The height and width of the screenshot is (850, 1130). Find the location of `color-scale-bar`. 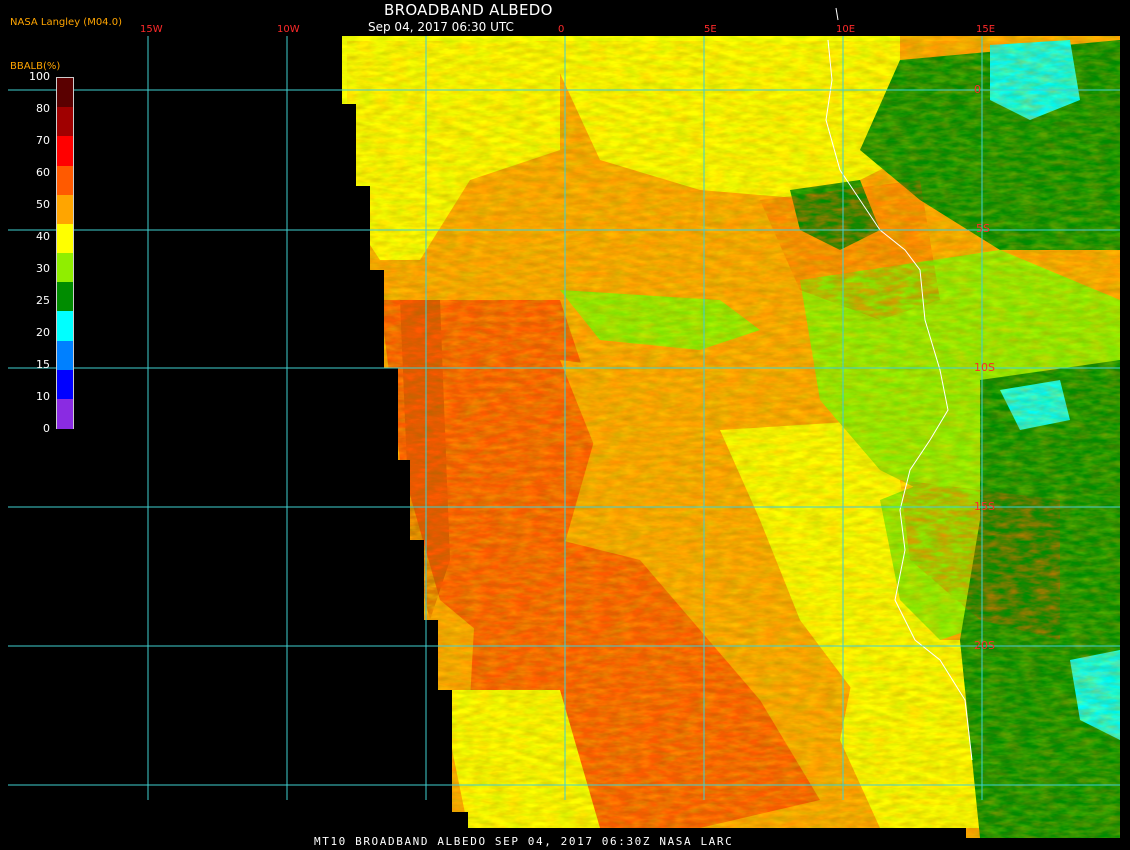

color-scale-bar is located at coordinates (65, 253).